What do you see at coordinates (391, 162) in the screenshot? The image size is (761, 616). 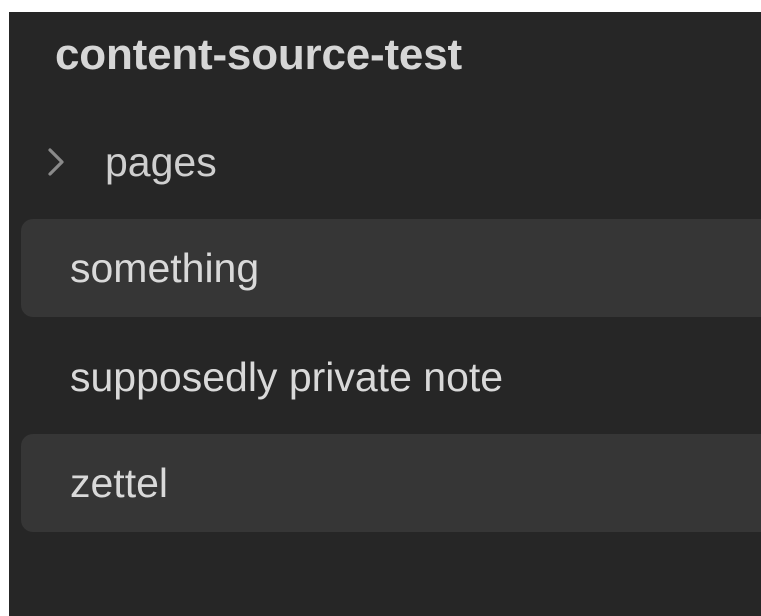 I see `folder-item-pages: pages` at bounding box center [391, 162].